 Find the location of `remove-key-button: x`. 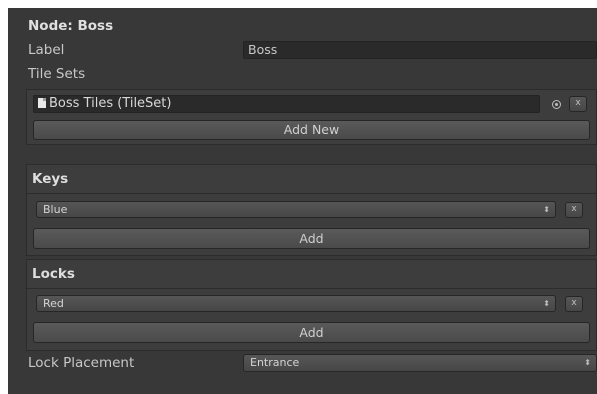

remove-key-button: x is located at coordinates (574, 210).